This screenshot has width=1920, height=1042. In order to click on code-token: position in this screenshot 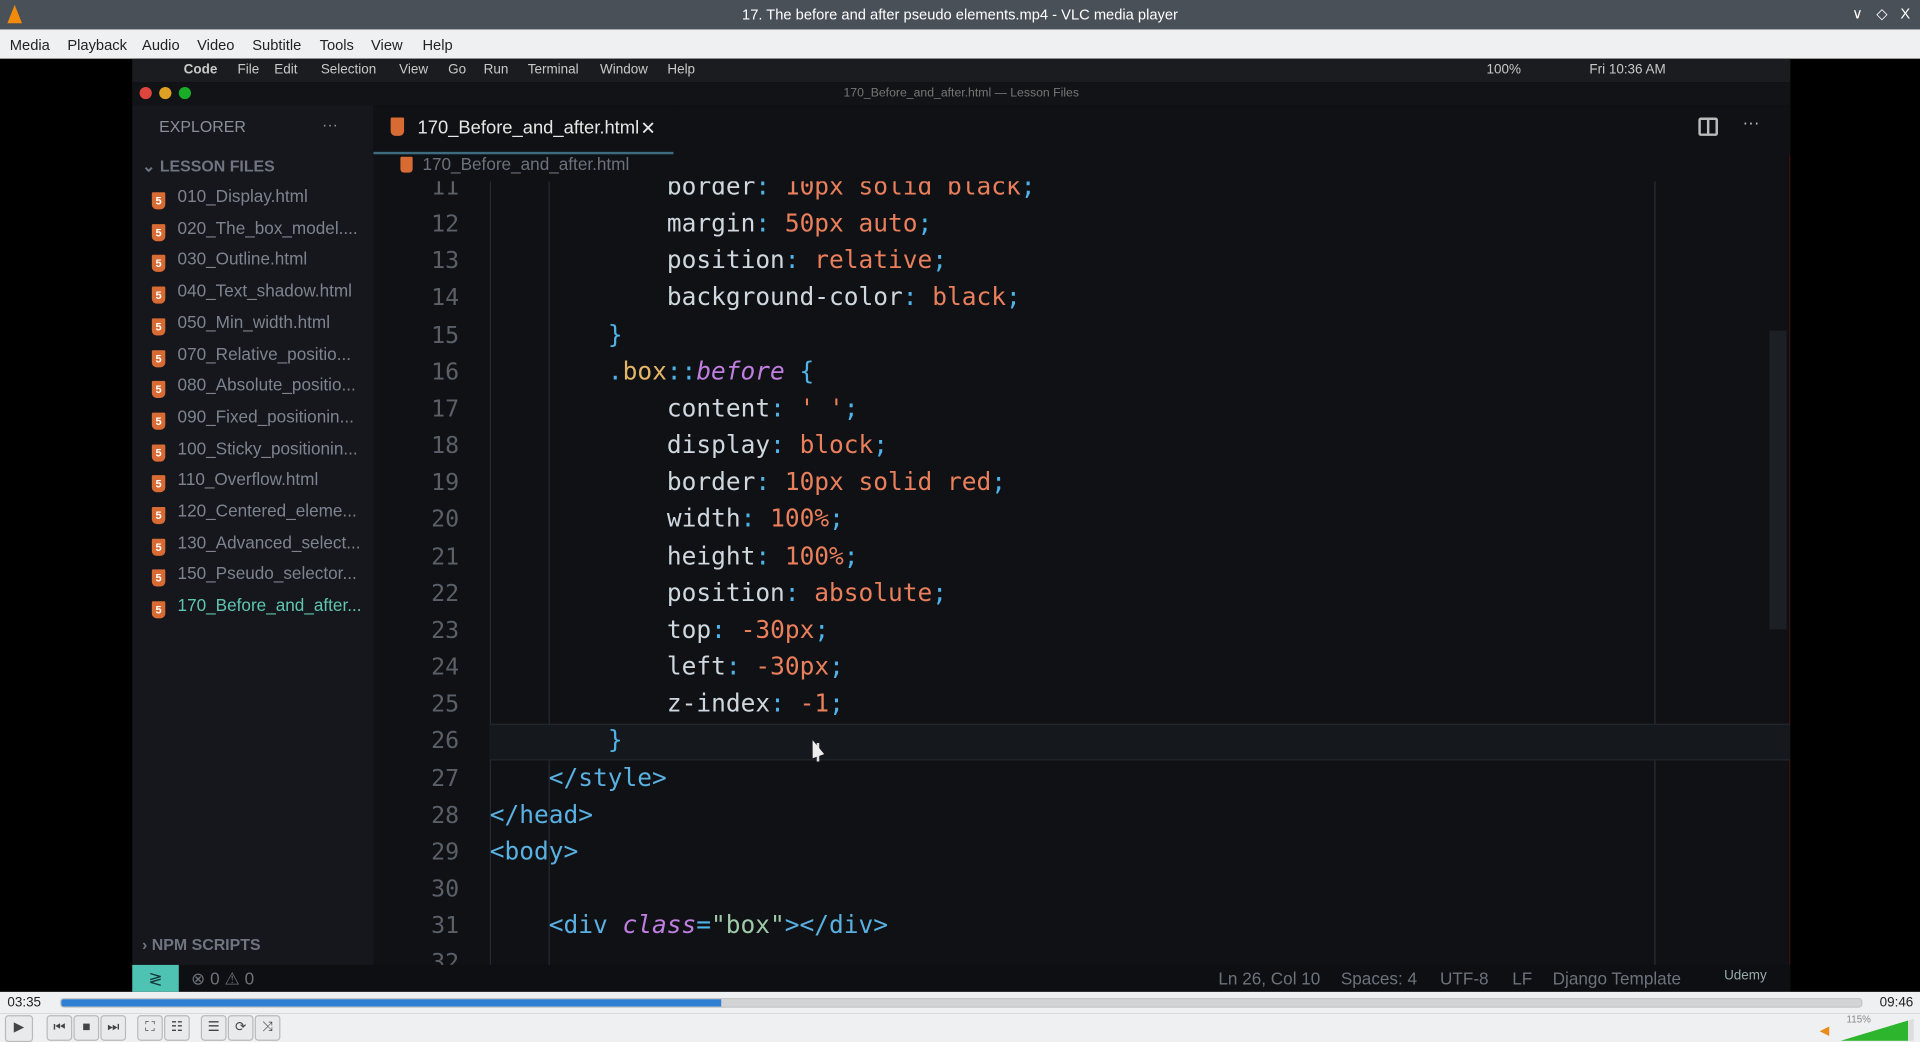, I will do `click(725, 260)`.